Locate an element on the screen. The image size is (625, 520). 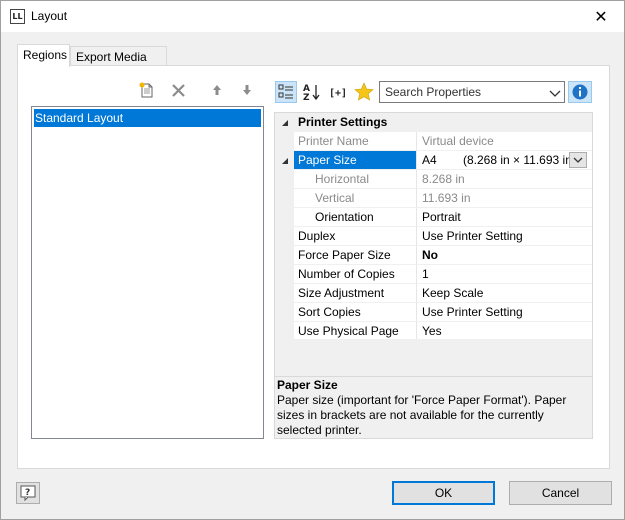
close-button: ✕ is located at coordinates (601, 16).